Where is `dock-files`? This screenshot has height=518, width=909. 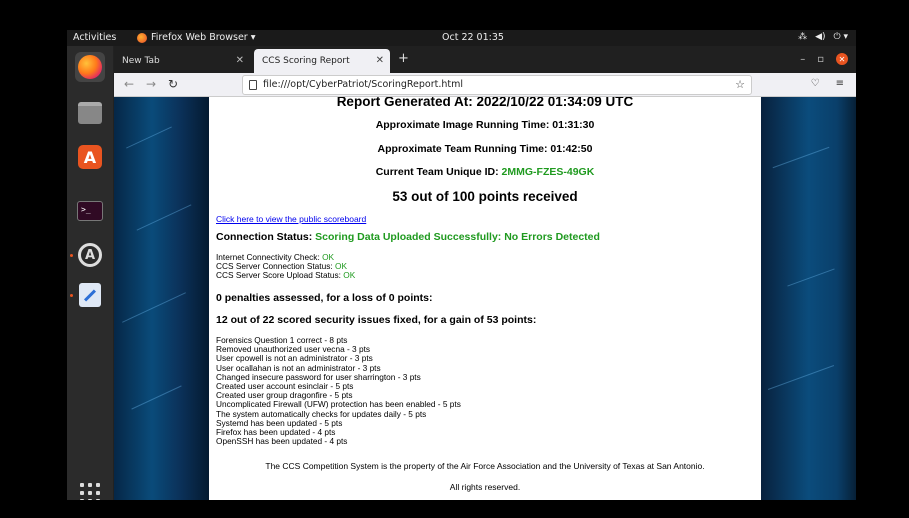 dock-files is located at coordinates (90, 113).